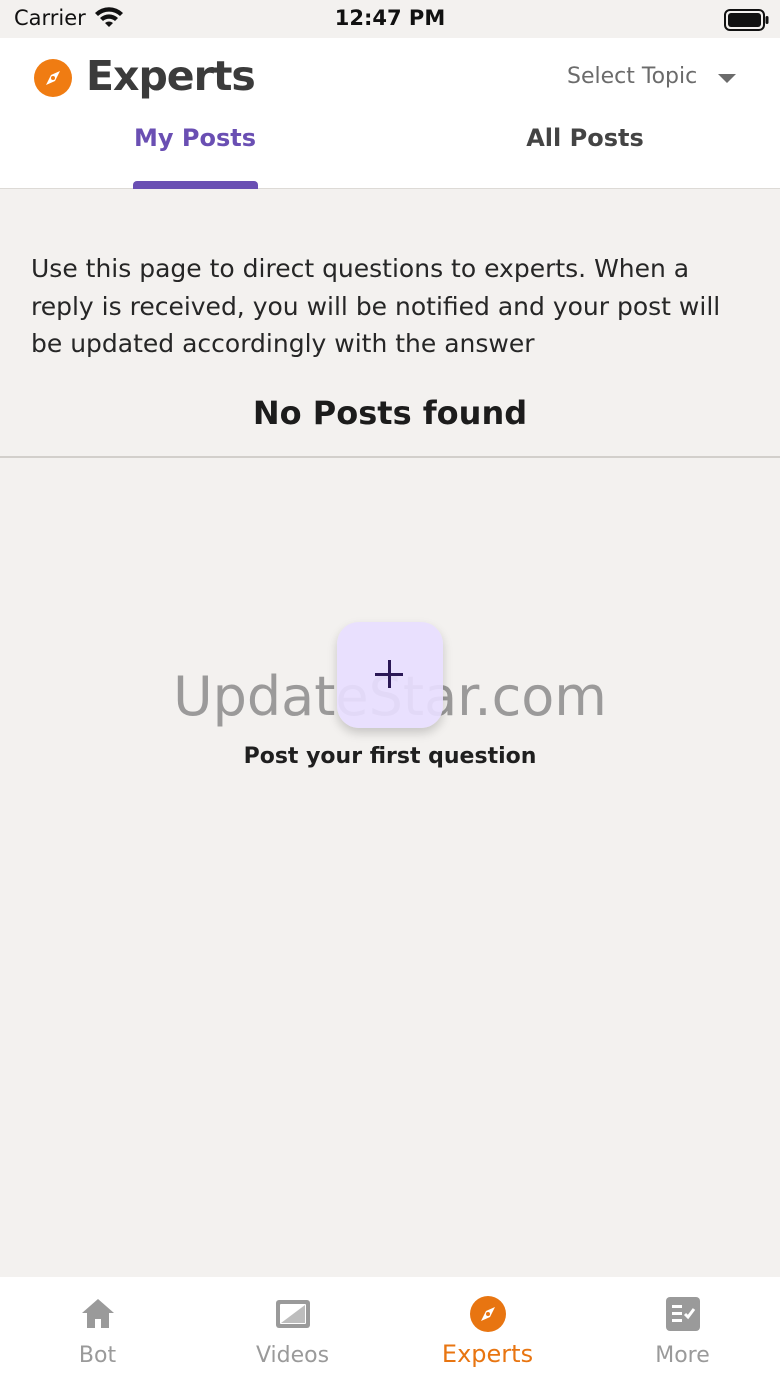  I want to click on app-header: Experts Select Topic My Posts All Posts, so click(390, 113).